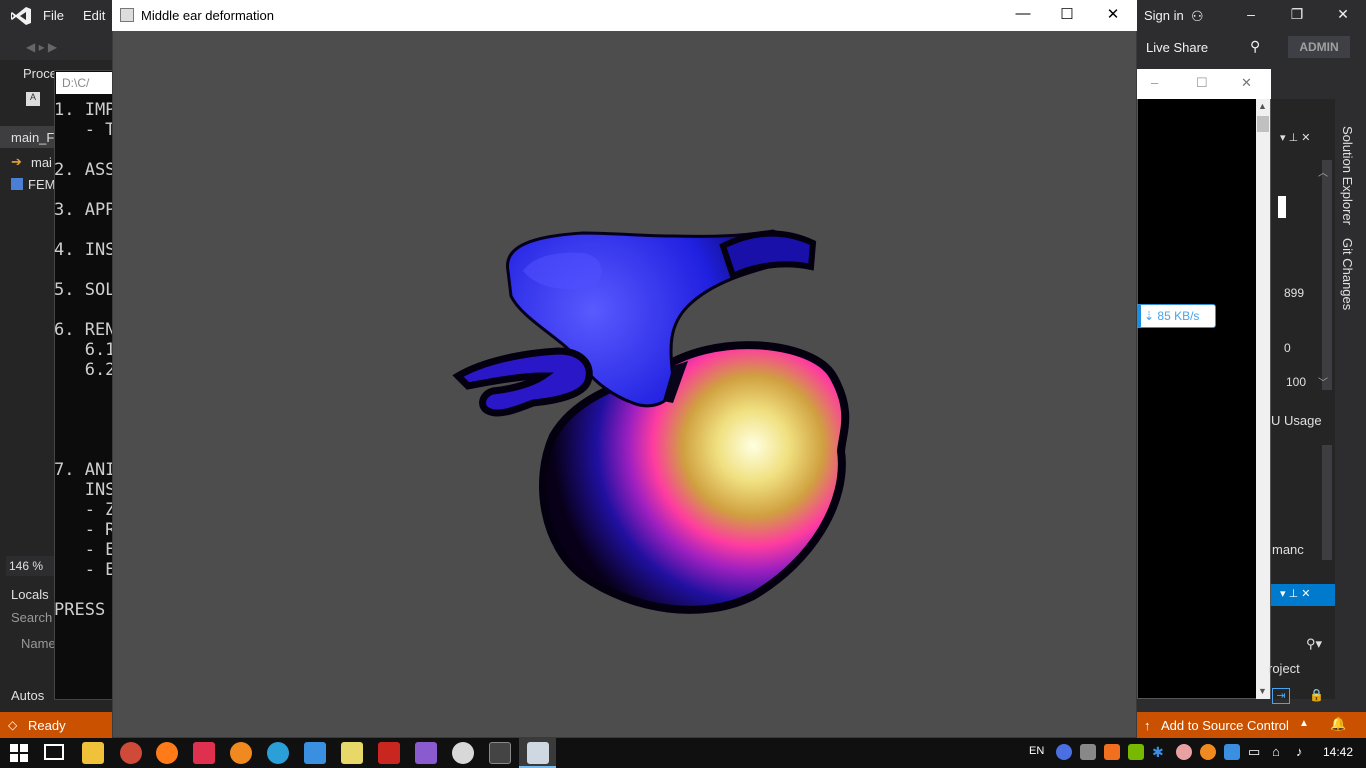 The width and height of the screenshot is (1366, 768). Describe the element at coordinates (1296, 382) in the screenshot. I see `cpu-value-max: 100` at that location.